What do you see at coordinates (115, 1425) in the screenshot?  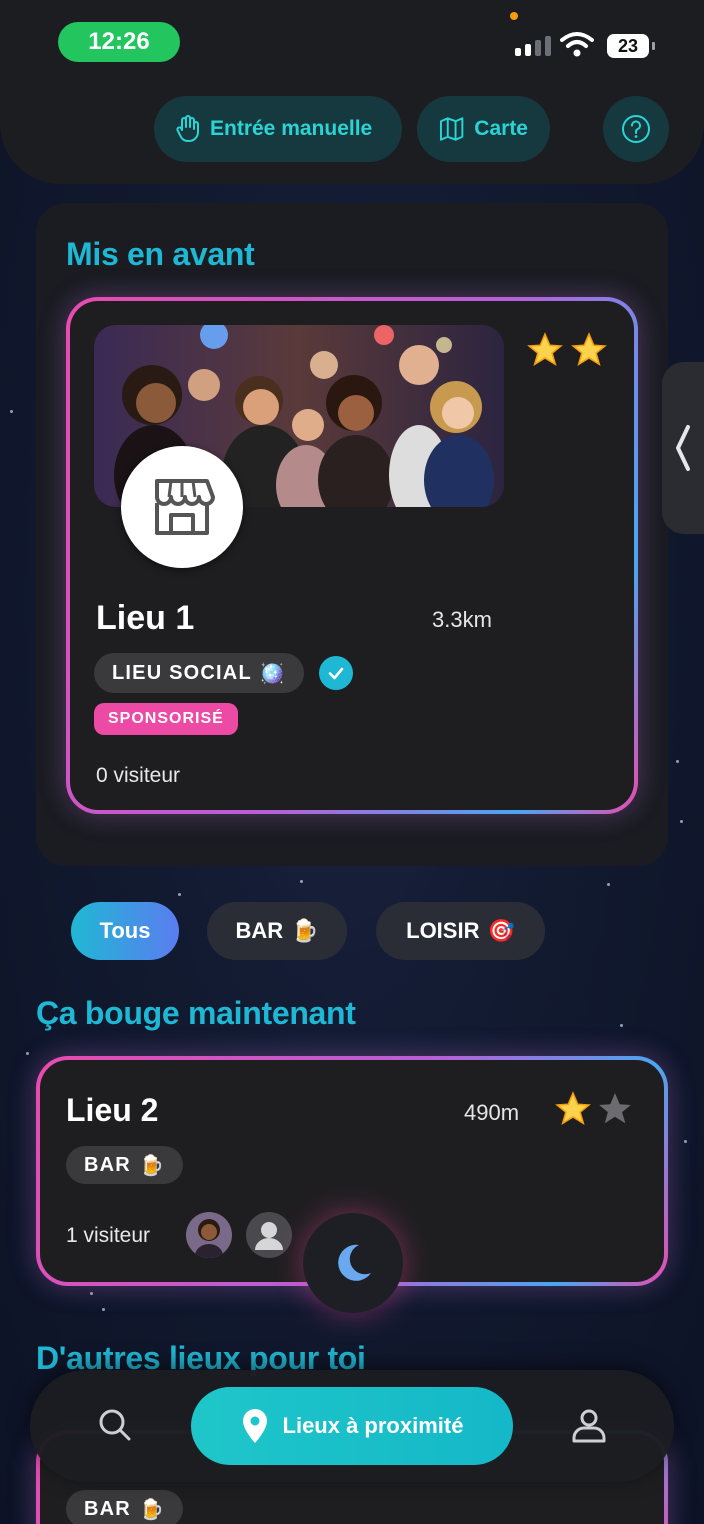 I see `search-icon` at bounding box center [115, 1425].